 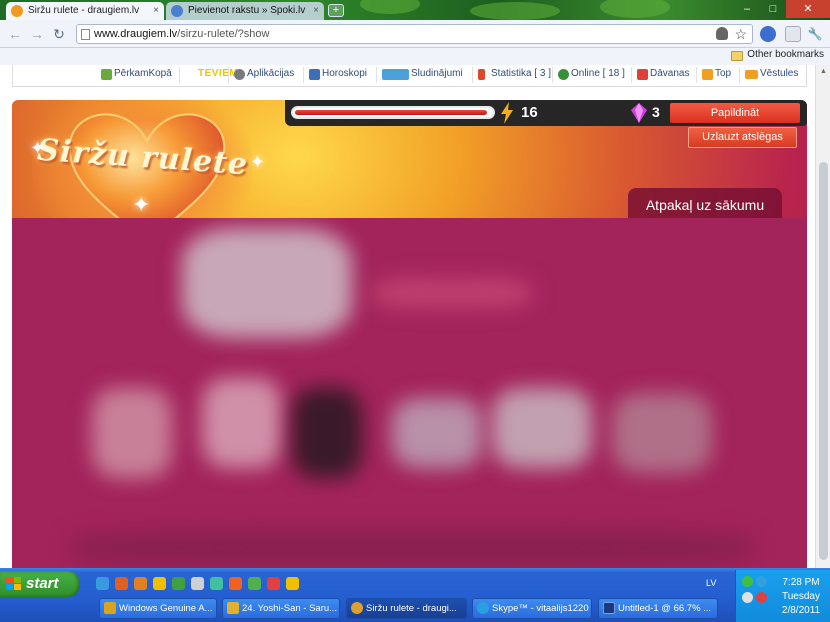 I want to click on back-to-start-tab: Atpakaļ uz sākumu, so click(x=705, y=204).